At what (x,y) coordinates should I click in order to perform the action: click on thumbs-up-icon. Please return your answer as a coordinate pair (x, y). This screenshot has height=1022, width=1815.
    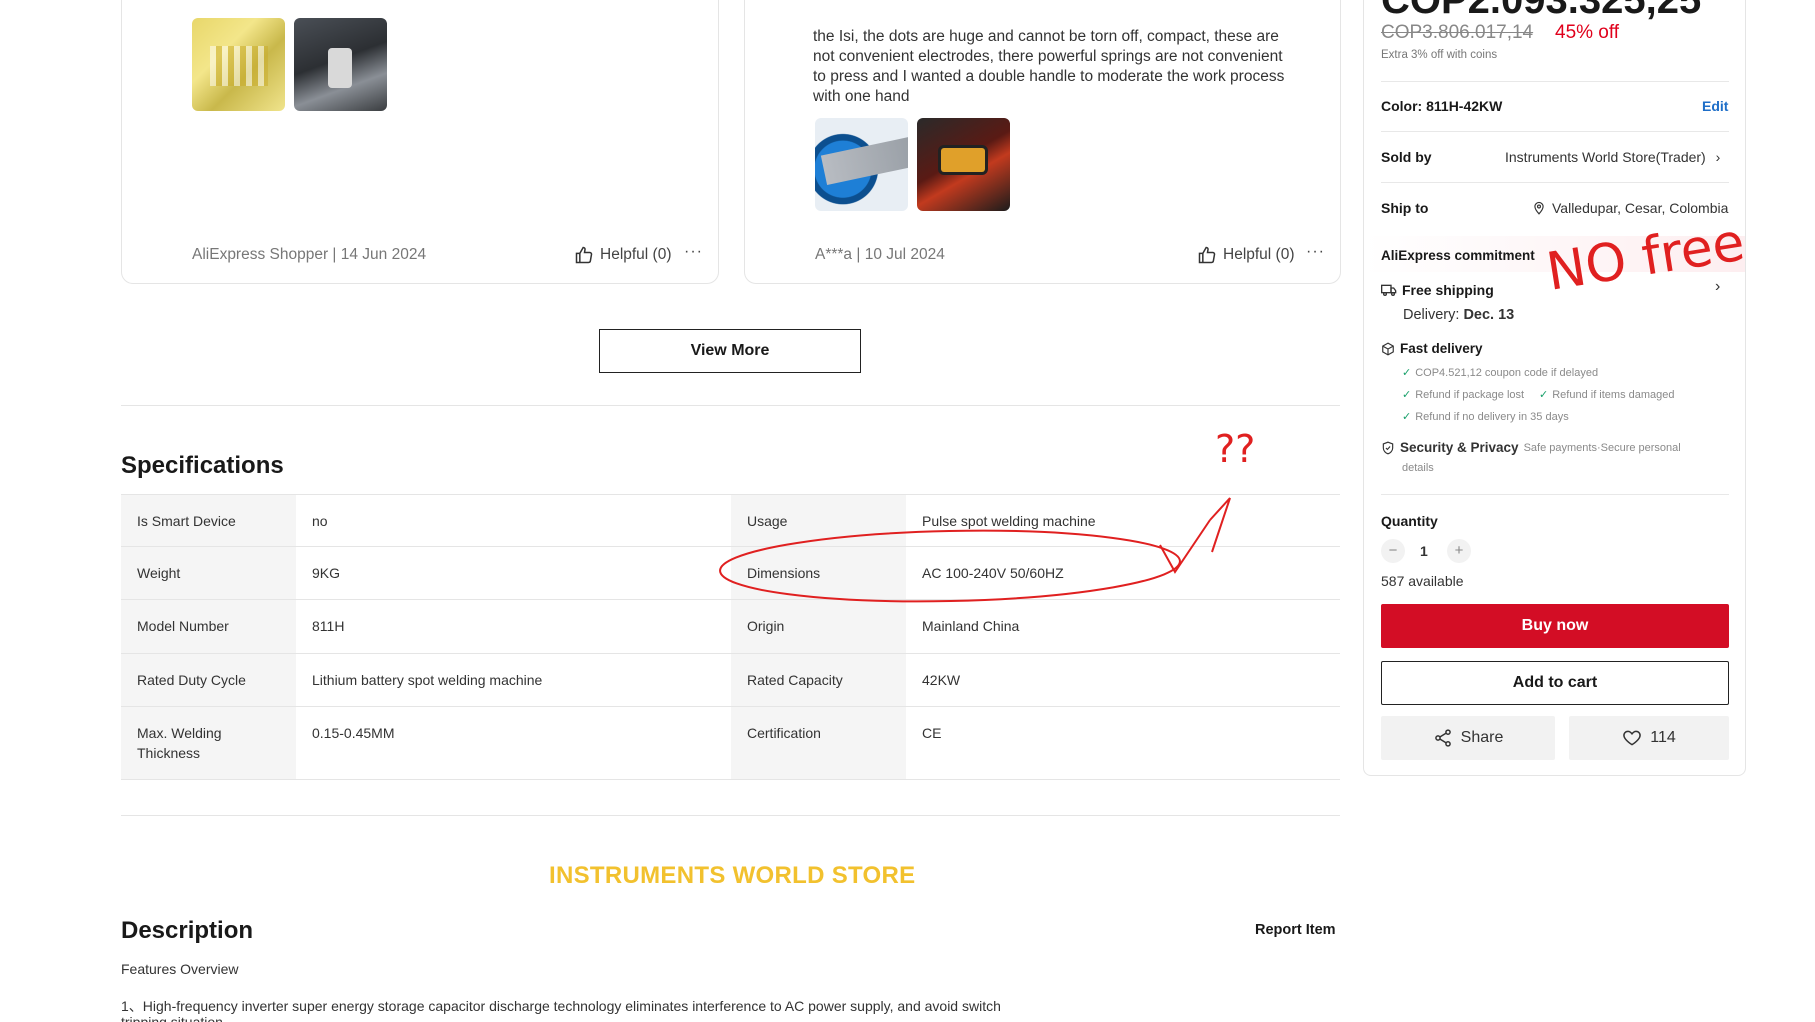
    Looking at the image, I should click on (1207, 255).